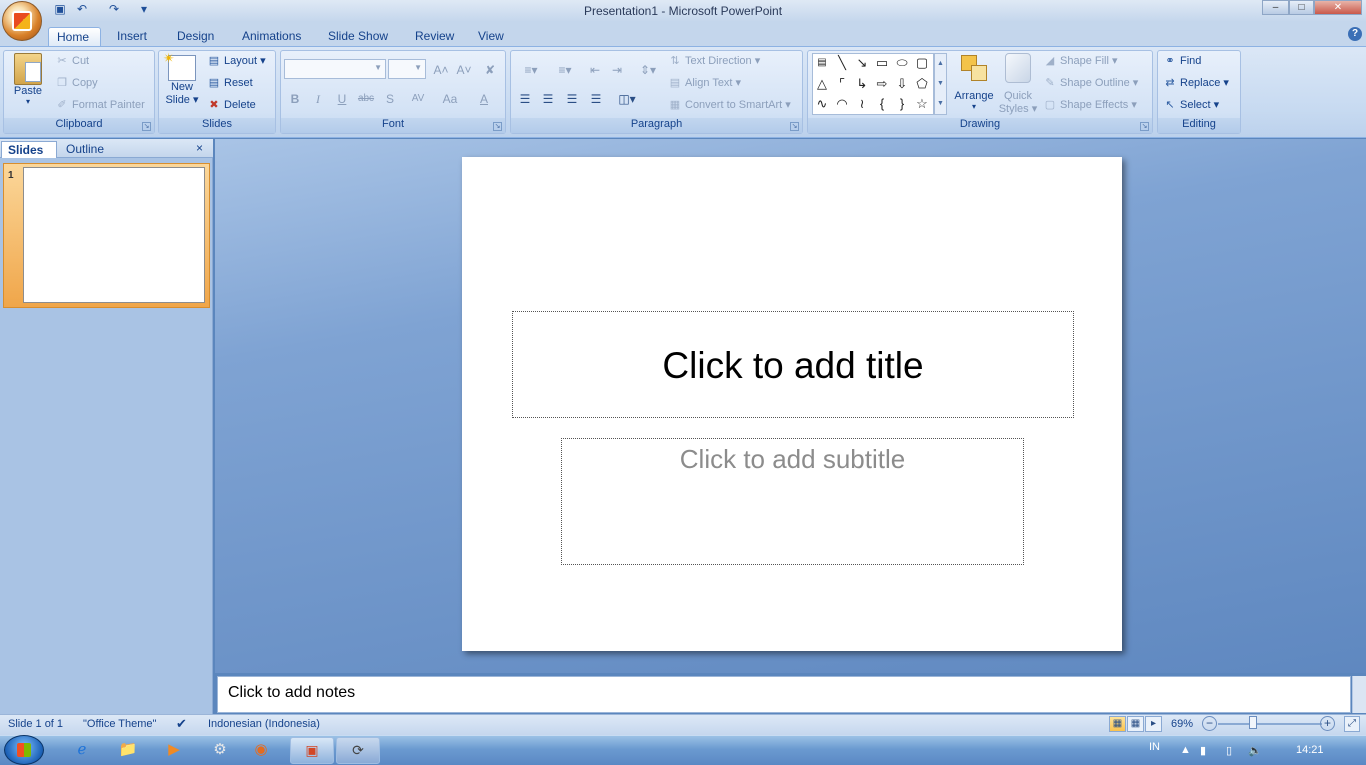 This screenshot has width=1366, height=765. I want to click on internet-explorer-icon: ℯ, so click(82, 750).